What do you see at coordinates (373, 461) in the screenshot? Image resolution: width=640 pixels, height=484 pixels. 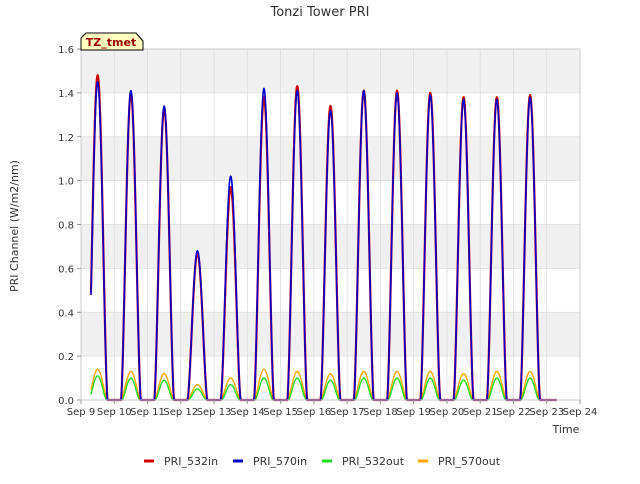 I see `legend-label: PRI_532out` at bounding box center [373, 461].